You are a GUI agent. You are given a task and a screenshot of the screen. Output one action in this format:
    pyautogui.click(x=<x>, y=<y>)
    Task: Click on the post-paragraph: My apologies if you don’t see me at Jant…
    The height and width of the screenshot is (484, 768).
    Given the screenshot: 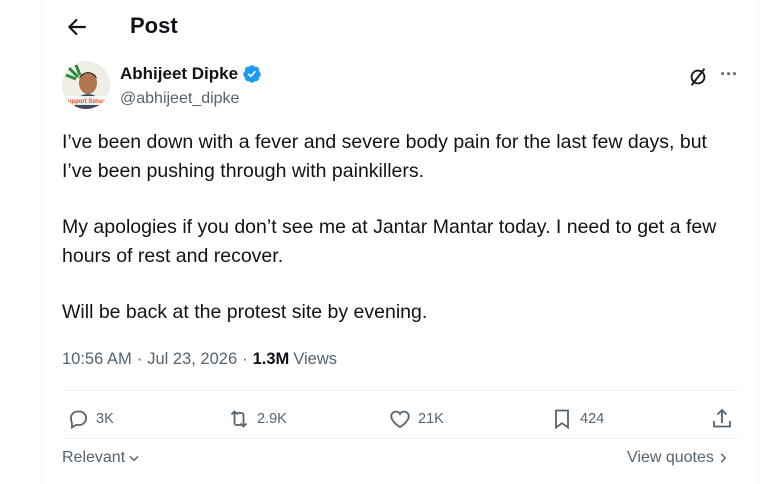 What is the action you would take?
    pyautogui.click(x=389, y=241)
    